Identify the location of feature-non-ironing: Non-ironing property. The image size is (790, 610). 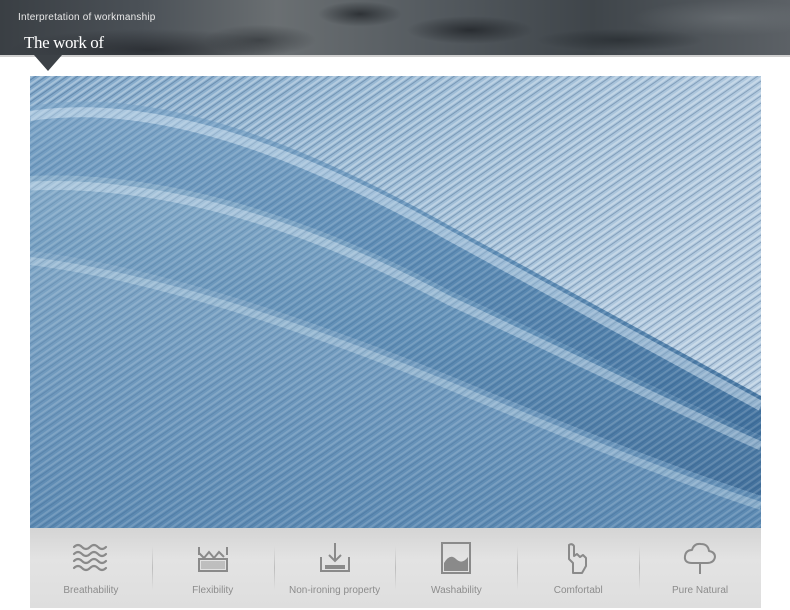
(334, 568).